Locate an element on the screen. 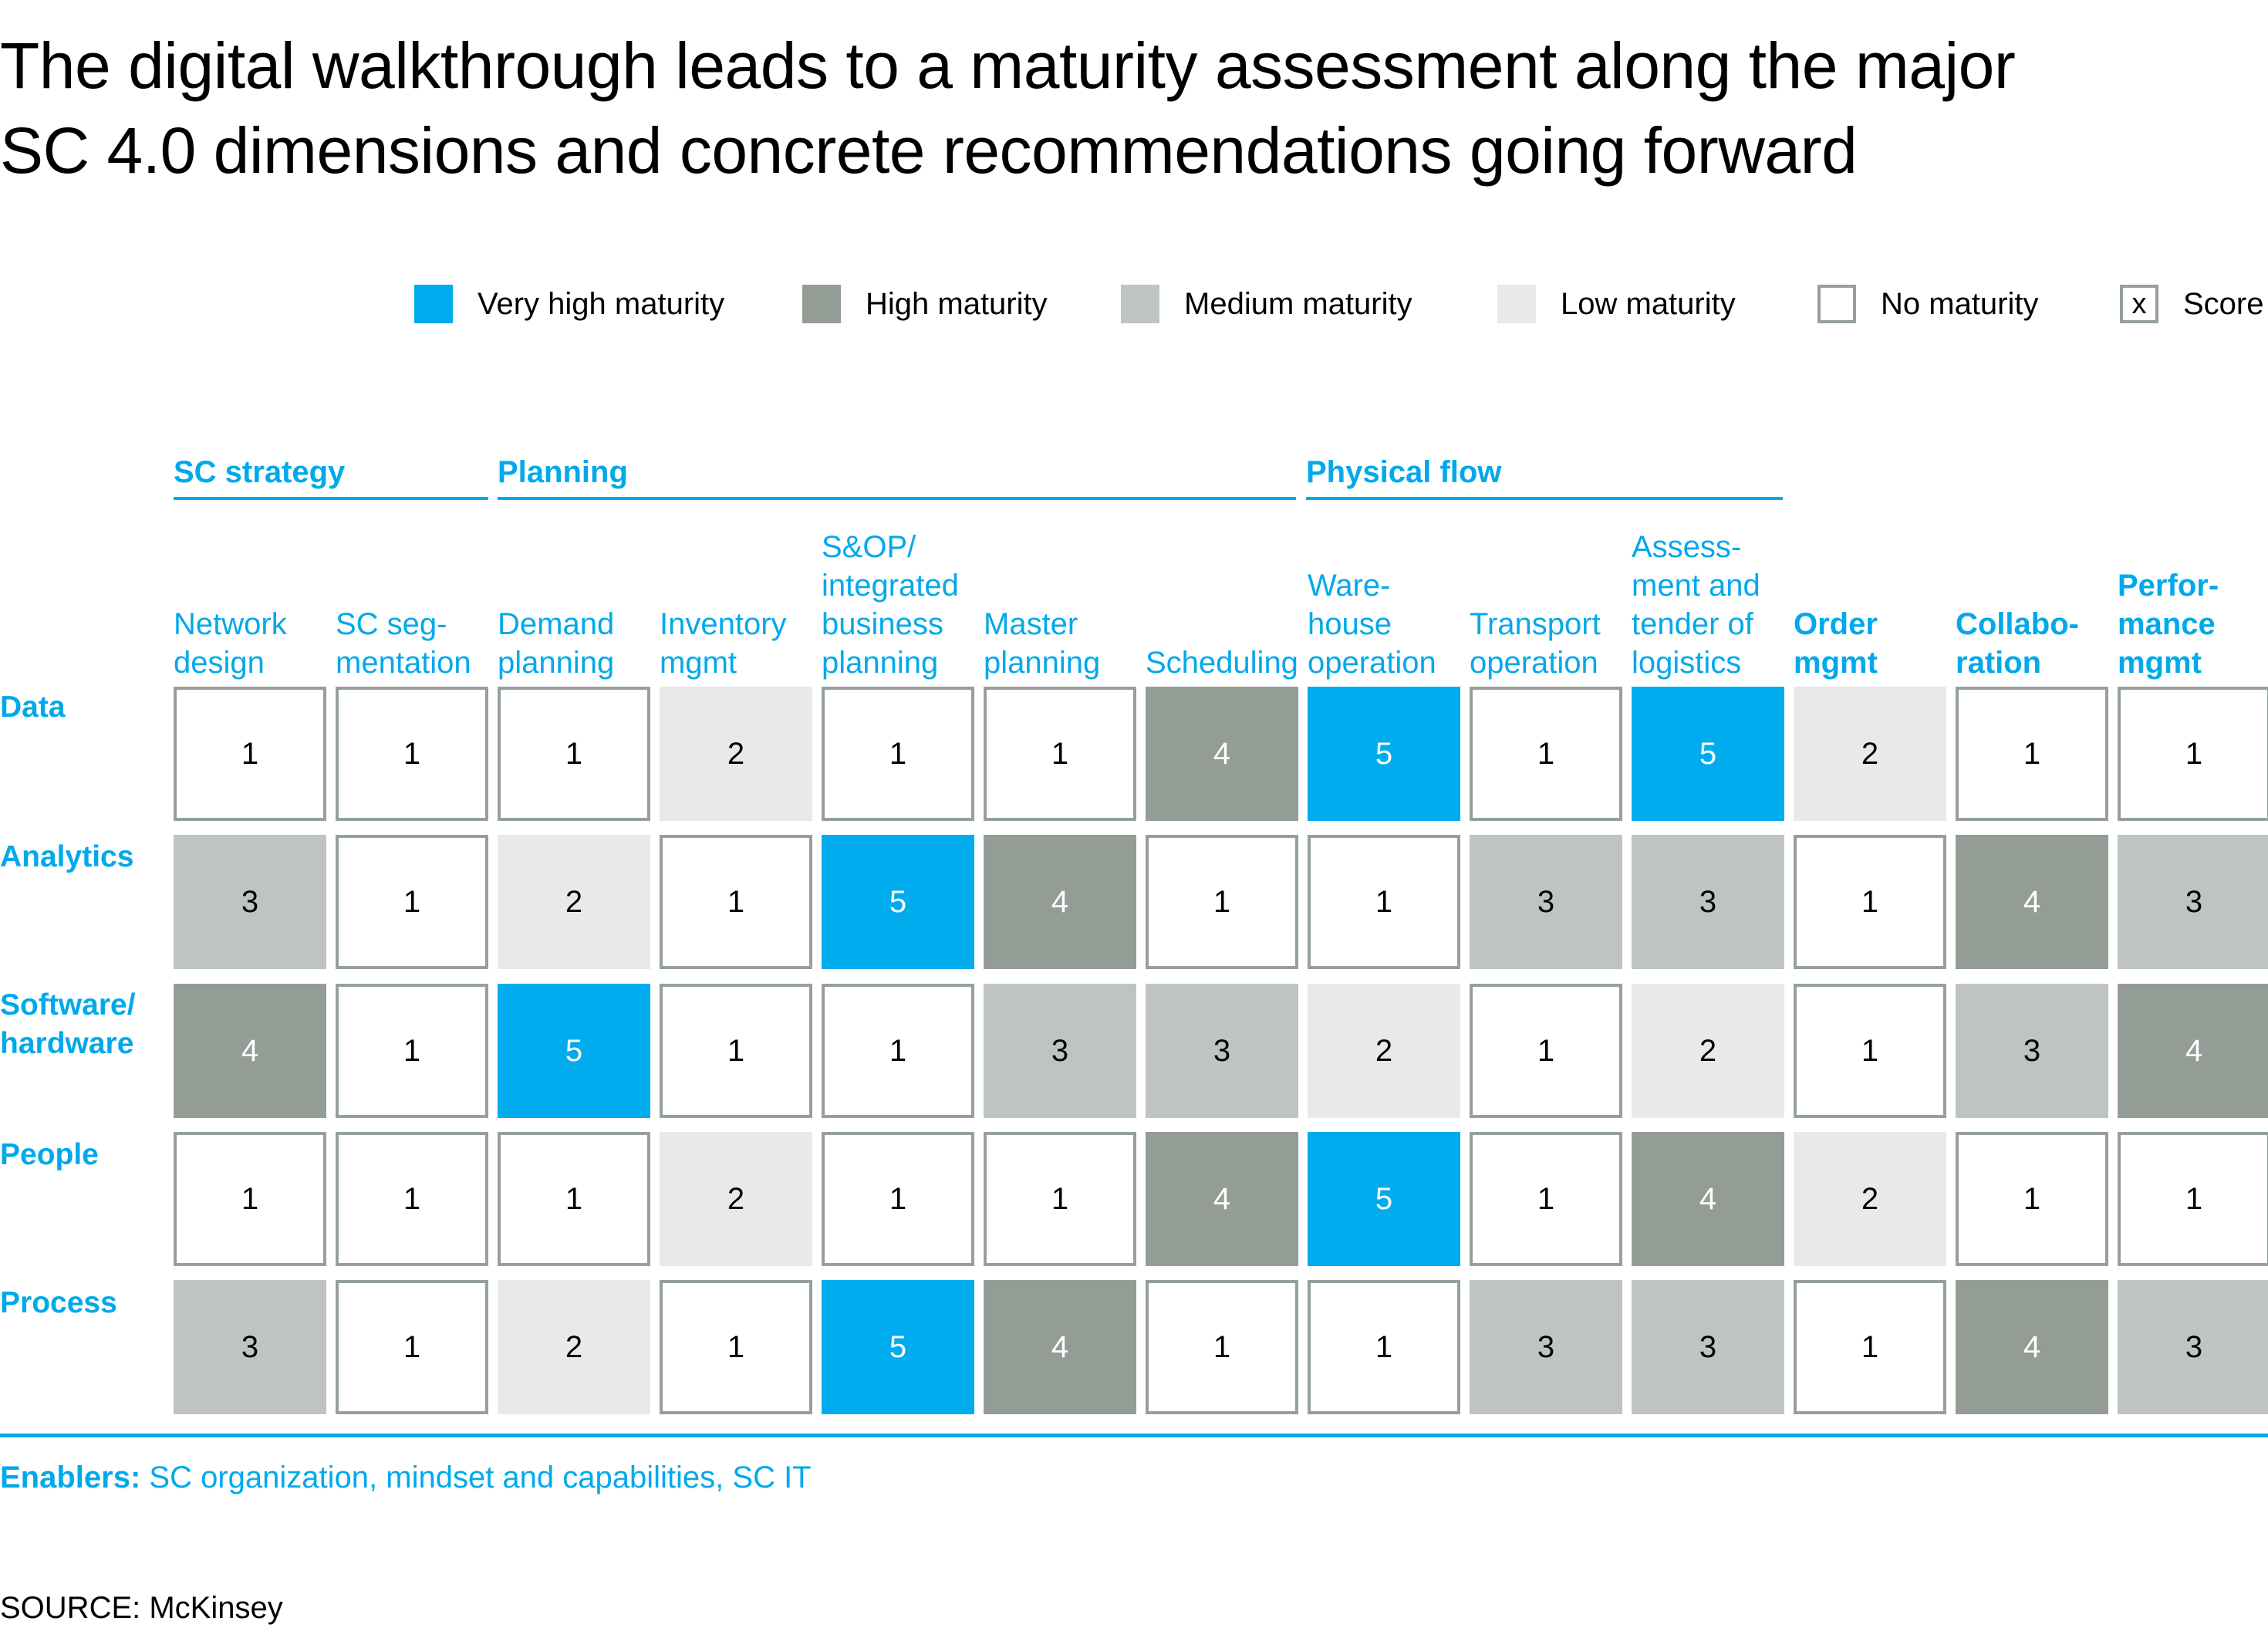 This screenshot has width=2268, height=1638. column-header: Inventory mgmt is located at coordinates (723, 643).